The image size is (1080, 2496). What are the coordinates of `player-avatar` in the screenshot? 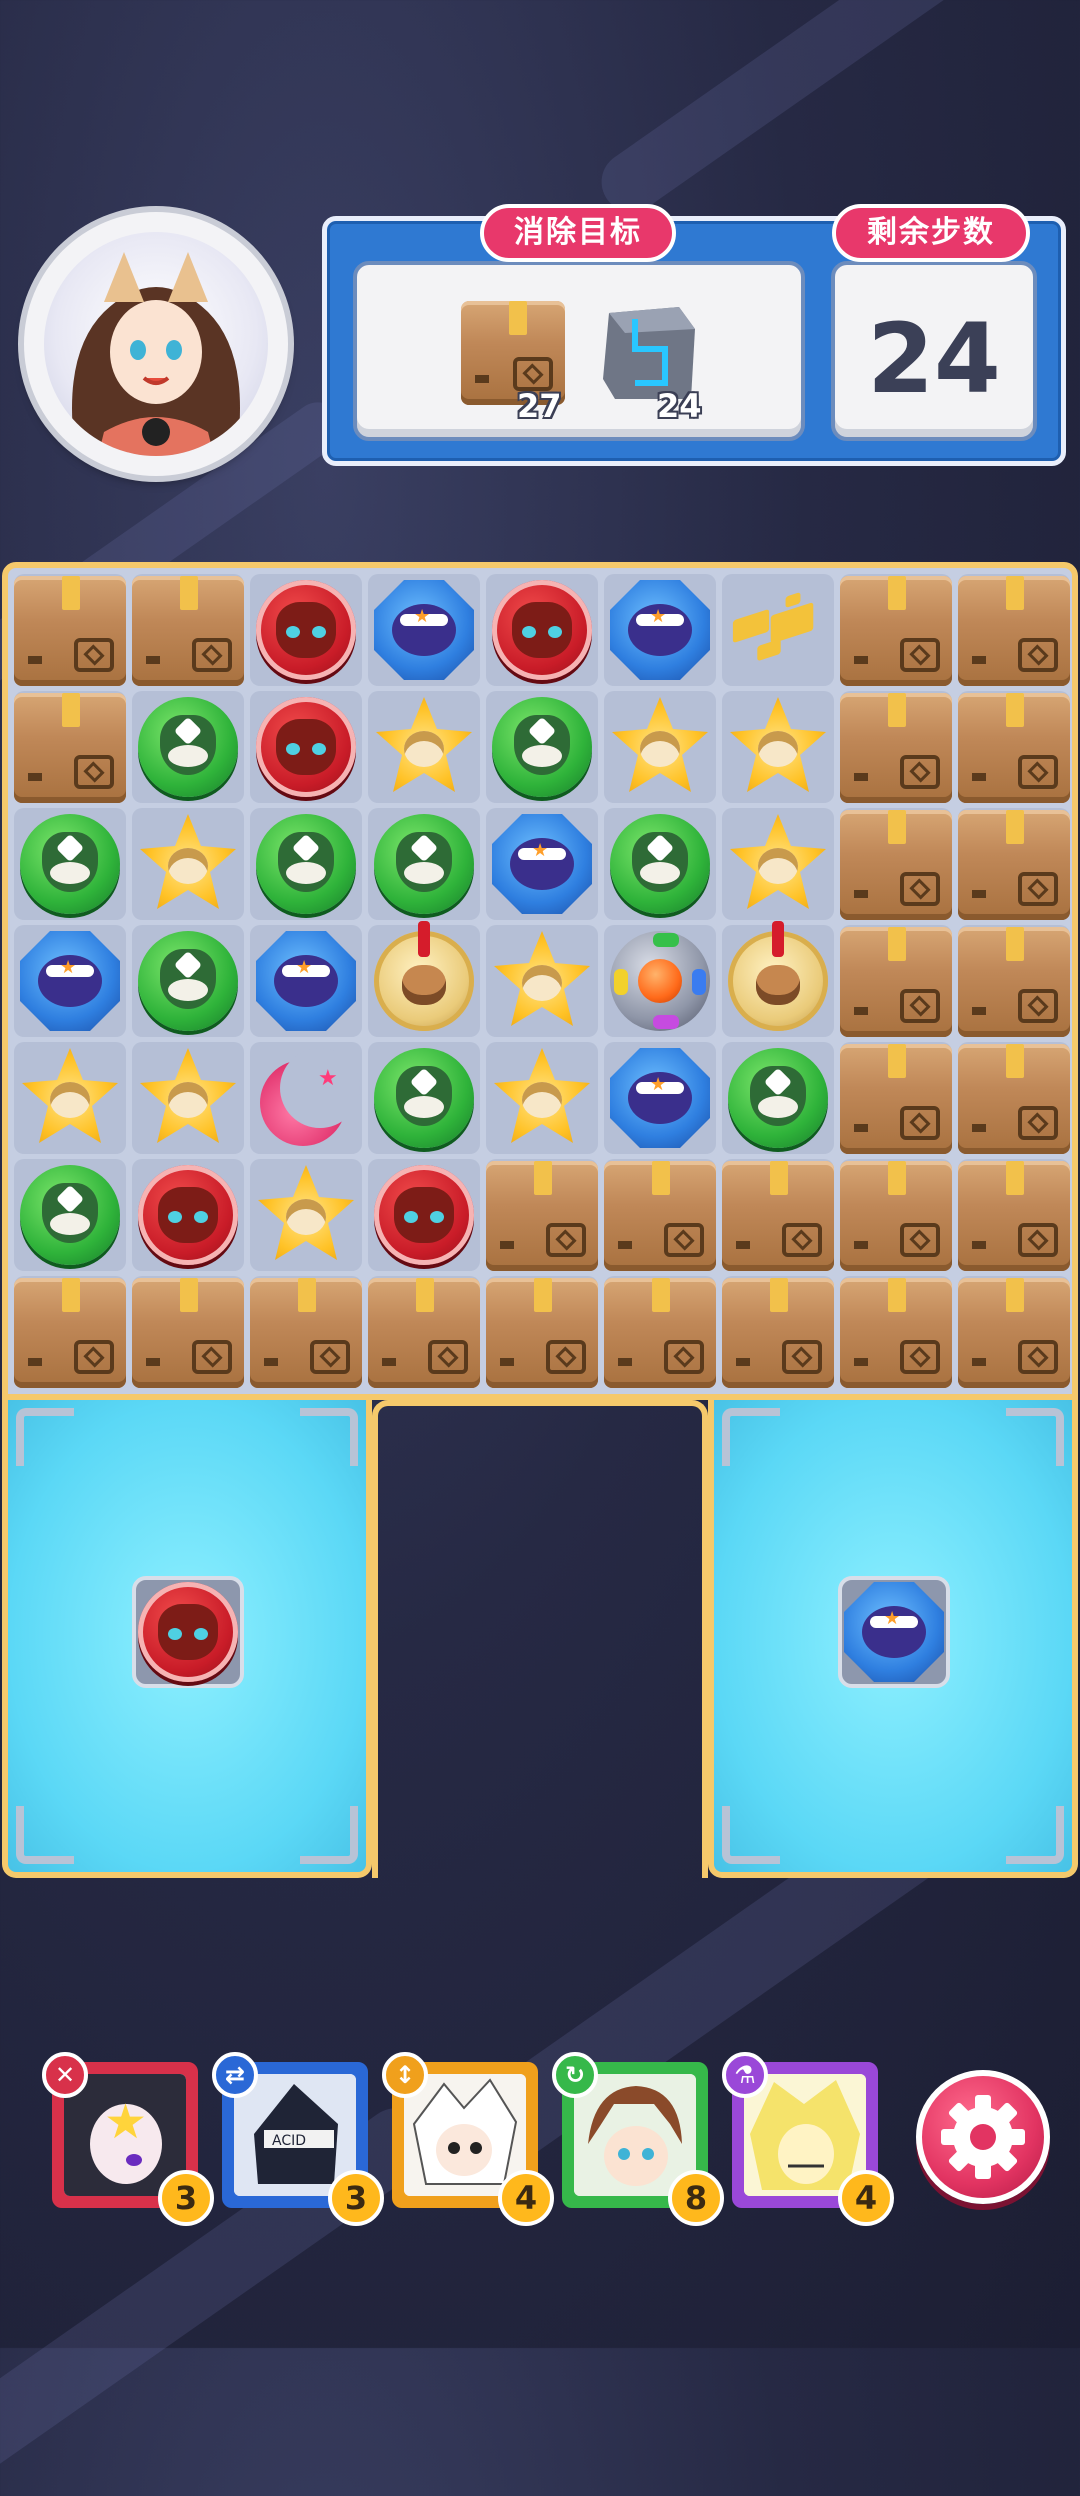 It's located at (156, 344).